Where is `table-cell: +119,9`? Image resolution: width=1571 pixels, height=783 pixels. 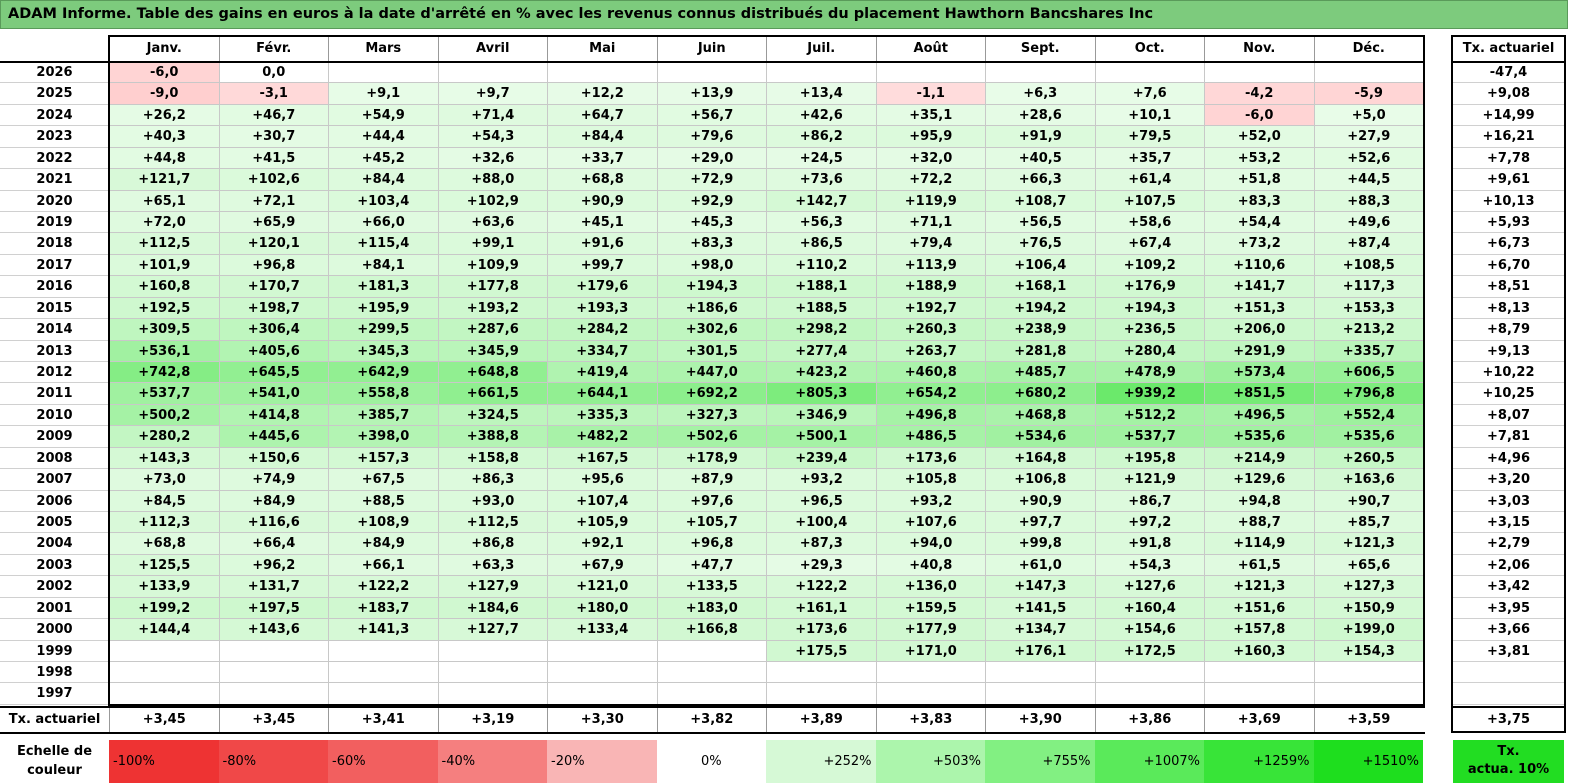 table-cell: +119,9 is located at coordinates (930, 201).